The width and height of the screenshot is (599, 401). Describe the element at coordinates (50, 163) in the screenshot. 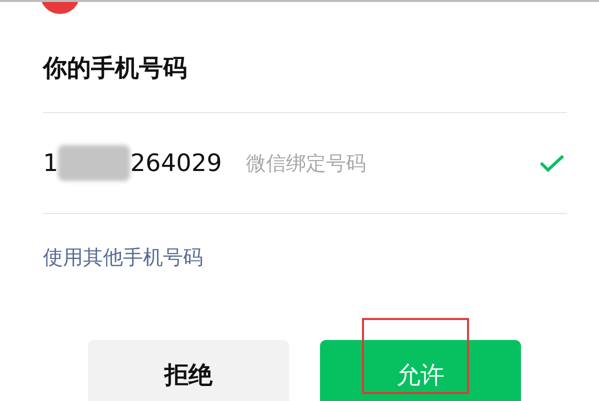

I see `phone-number: 1` at that location.